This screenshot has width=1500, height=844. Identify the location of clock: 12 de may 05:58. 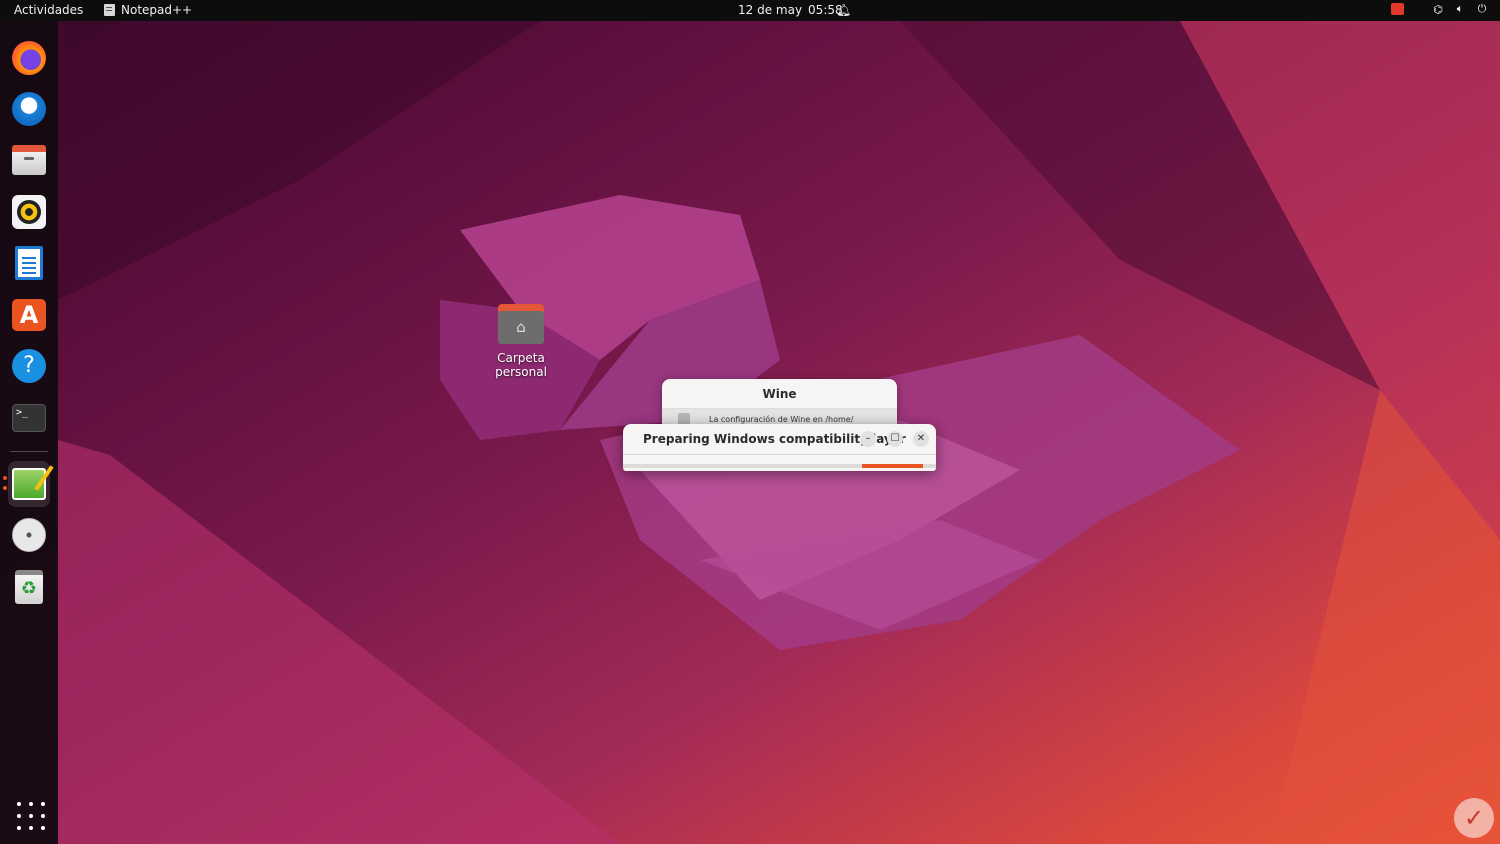
(790, 10).